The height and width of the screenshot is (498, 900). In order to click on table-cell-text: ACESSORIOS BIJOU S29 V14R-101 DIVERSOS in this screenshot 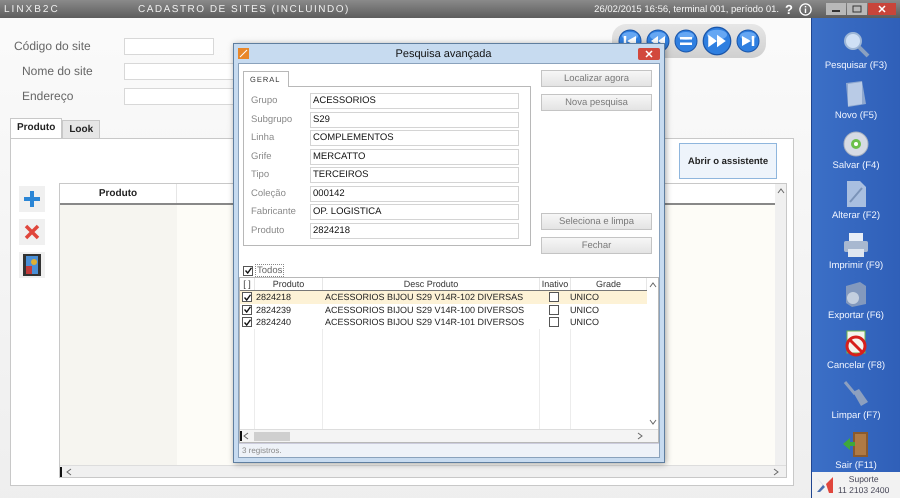, I will do `click(425, 322)`.